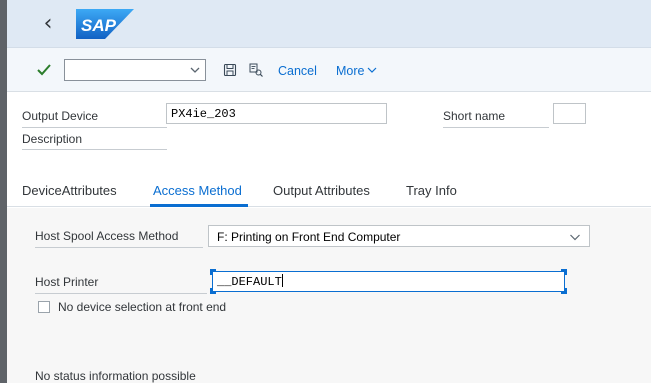 This screenshot has height=383, width=651. I want to click on no-device-selection-checkbox, so click(44, 307).